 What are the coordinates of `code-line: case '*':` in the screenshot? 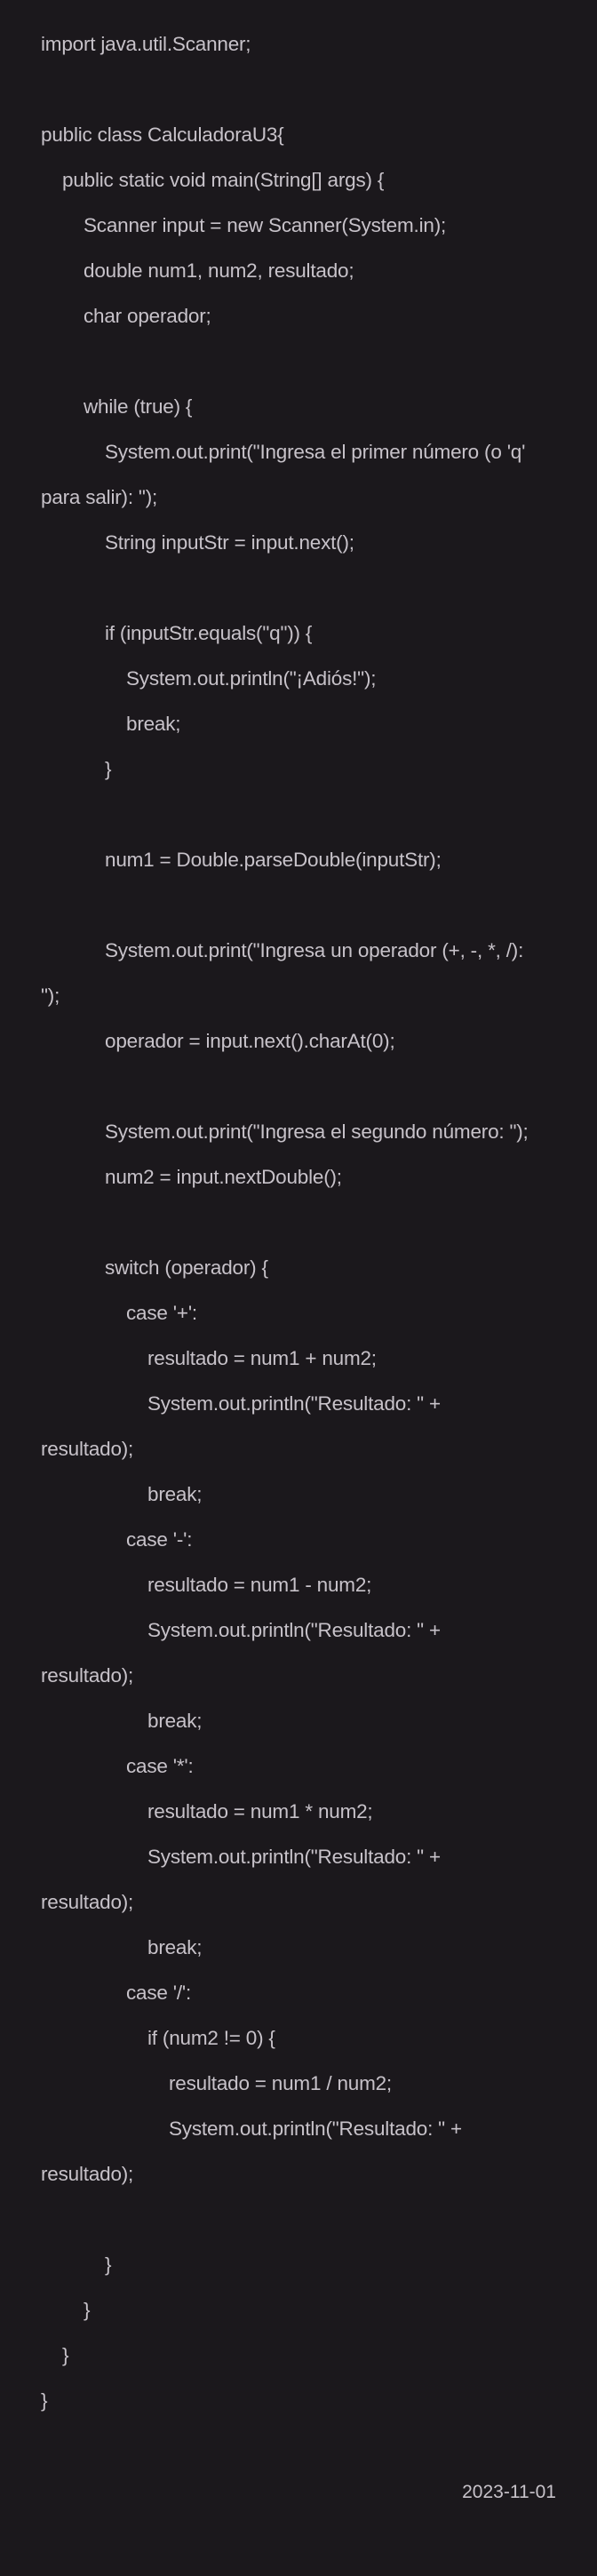 It's located at (160, 1766).